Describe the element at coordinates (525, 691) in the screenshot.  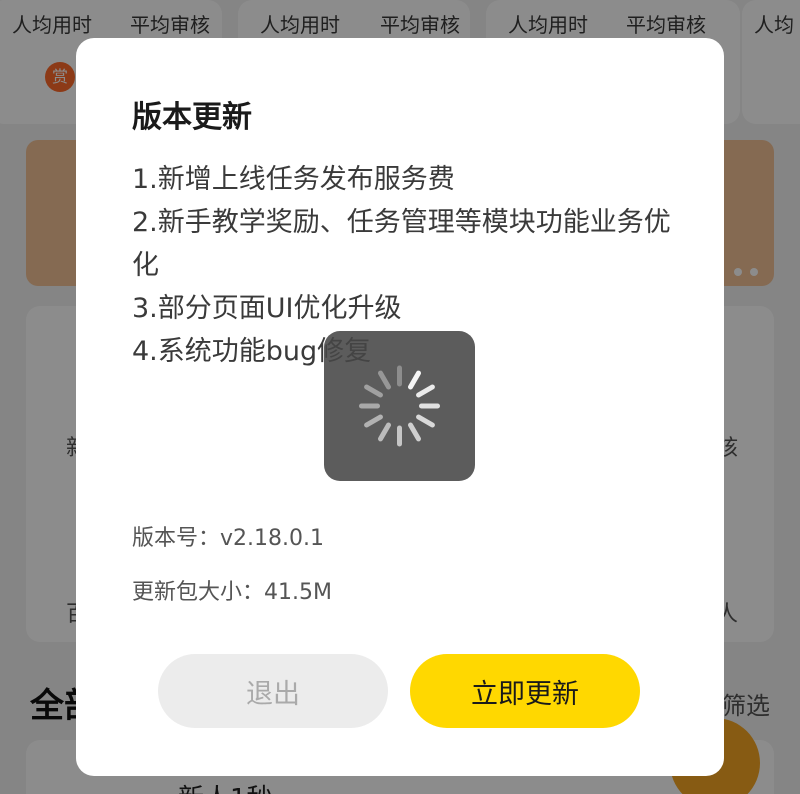
I see `update-now-button: 立即更新` at that location.